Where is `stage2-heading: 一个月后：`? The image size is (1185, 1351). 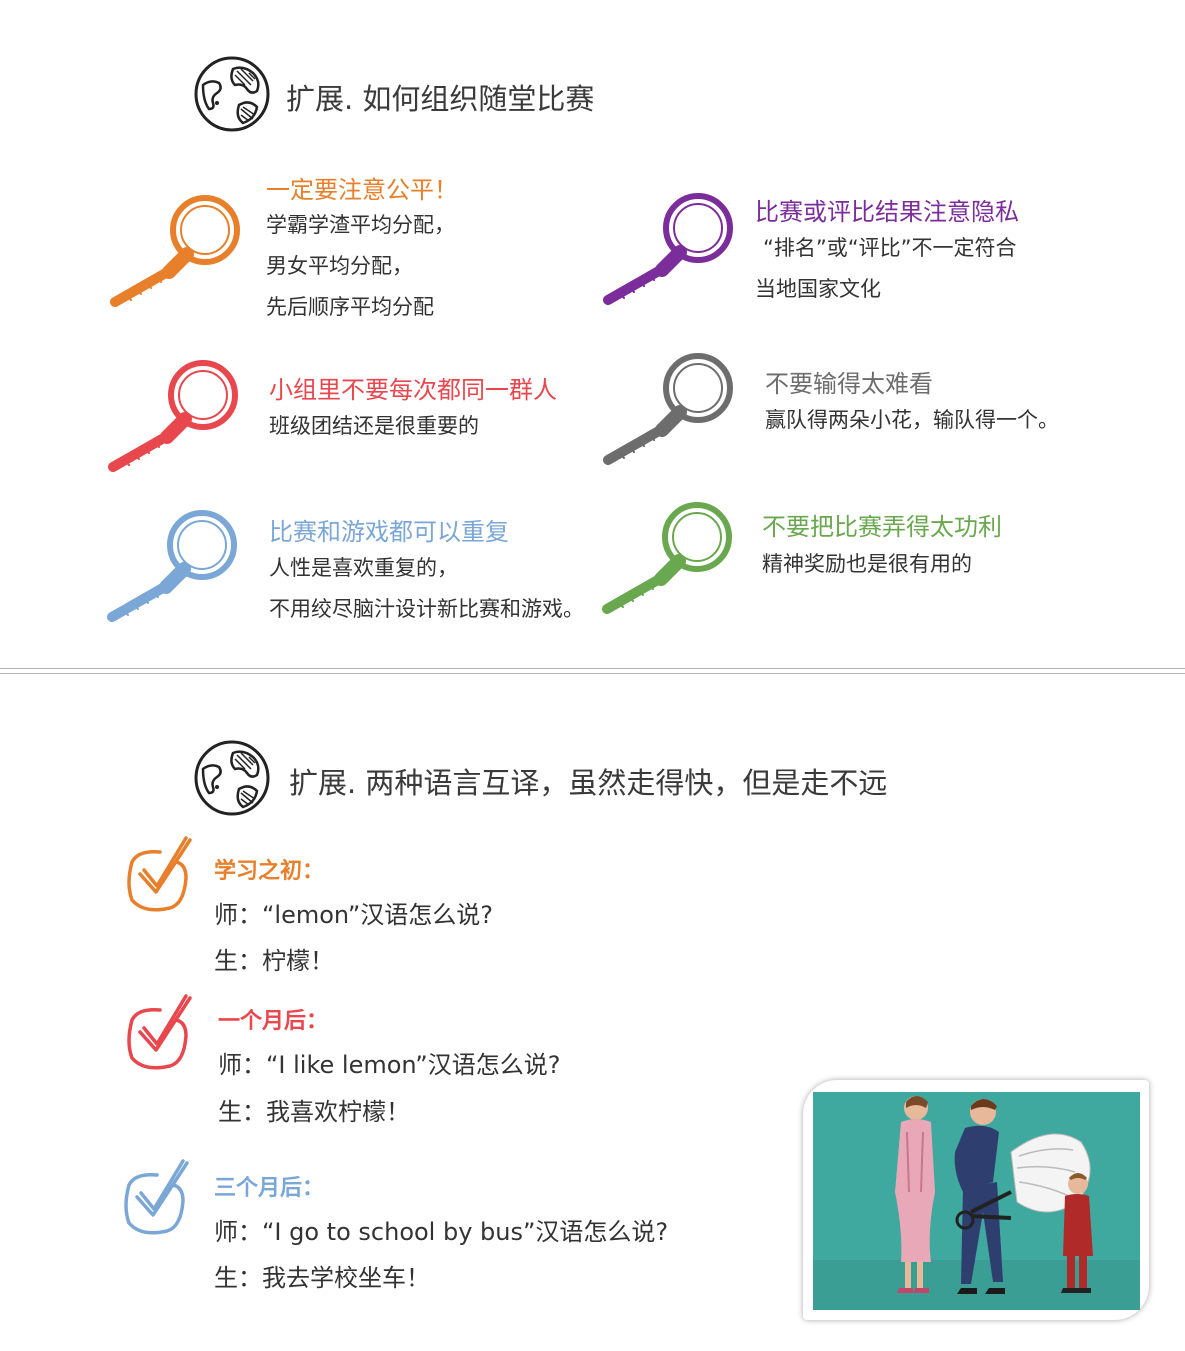
stage2-heading: 一个月后： is located at coordinates (273, 1021).